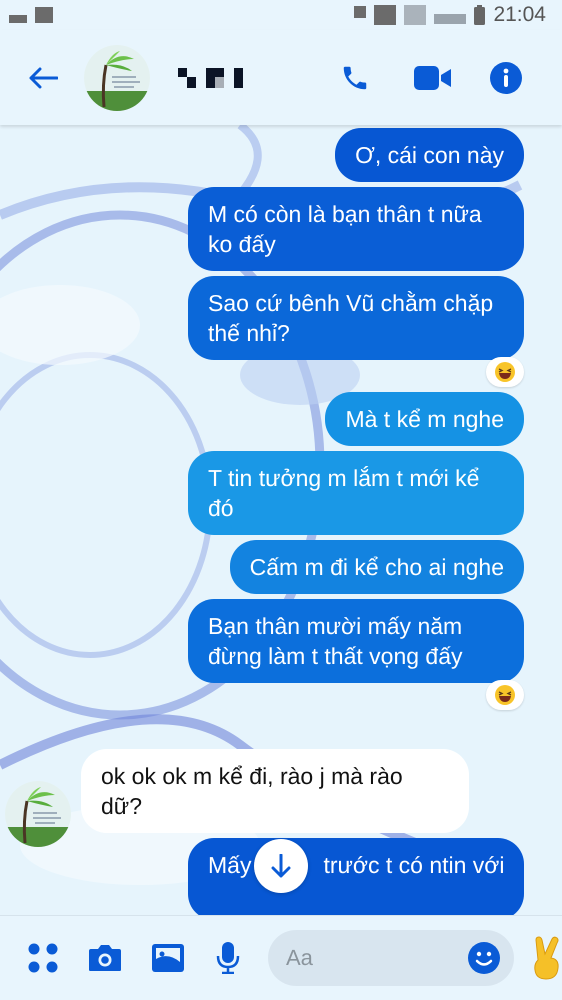 This screenshot has width=562, height=1000. Describe the element at coordinates (506, 78) in the screenshot. I see `info-icon` at that location.